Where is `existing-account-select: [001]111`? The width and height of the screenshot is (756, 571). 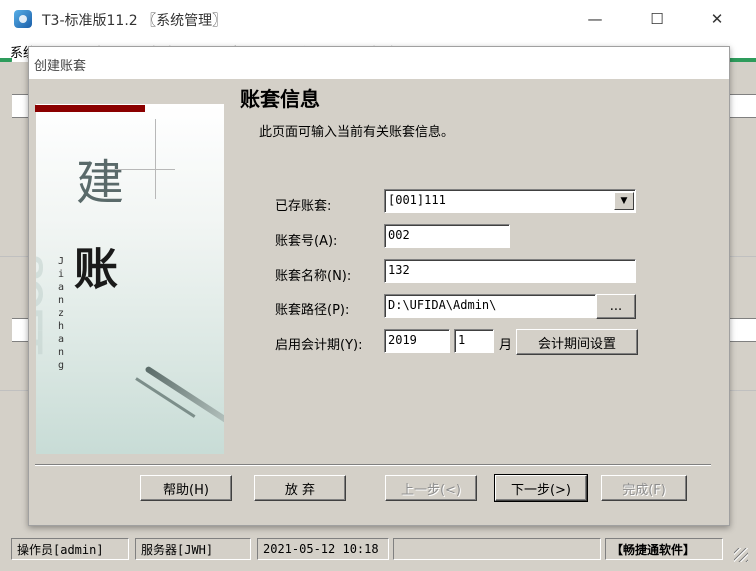
existing-account-select: [001]111 is located at coordinates (510, 201).